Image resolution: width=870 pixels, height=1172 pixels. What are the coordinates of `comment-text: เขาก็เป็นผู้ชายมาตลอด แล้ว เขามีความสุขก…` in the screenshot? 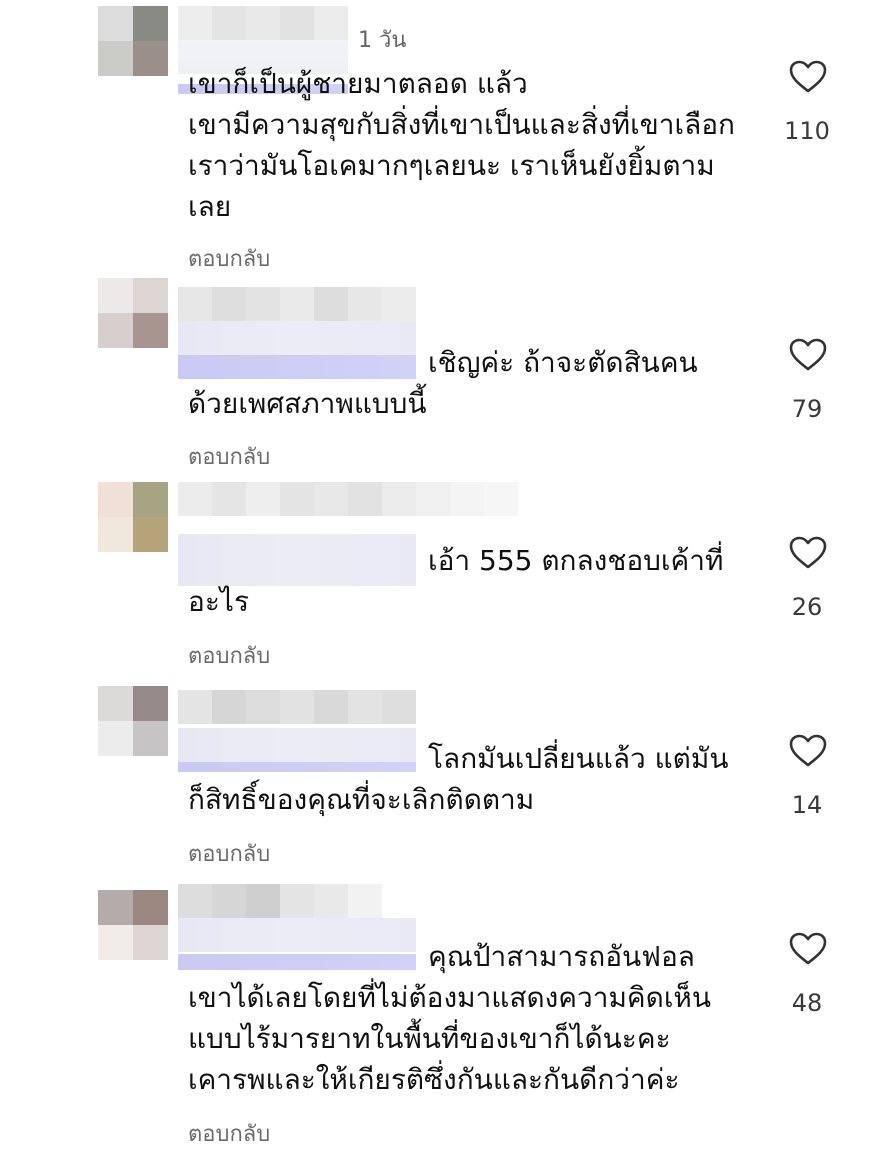 It's located at (462, 145).